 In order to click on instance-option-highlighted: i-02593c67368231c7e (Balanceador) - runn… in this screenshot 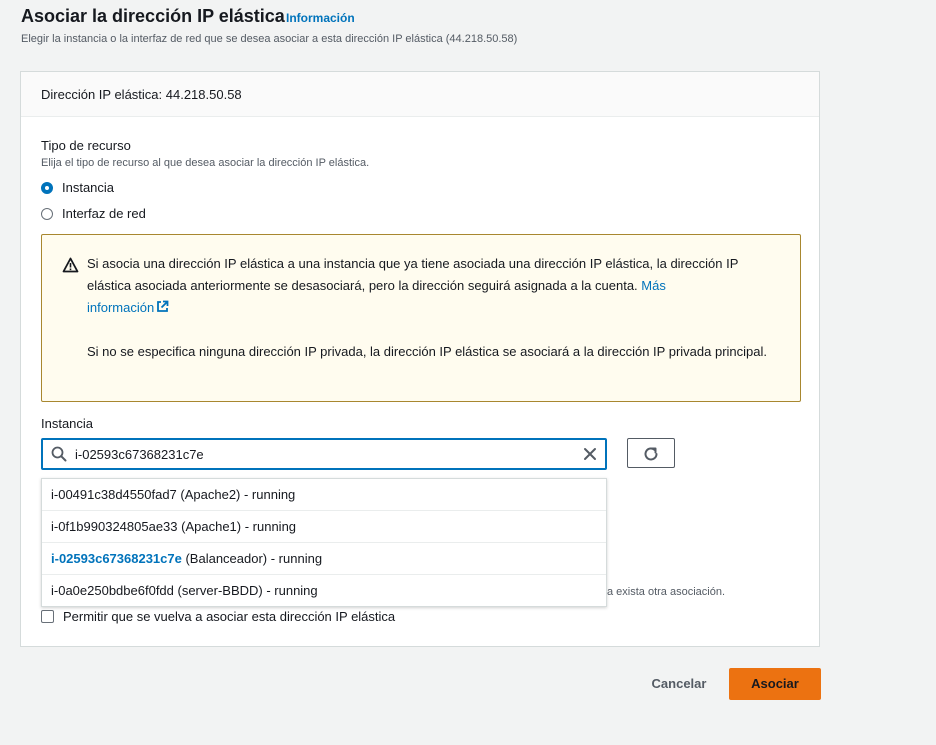, I will do `click(324, 558)`.